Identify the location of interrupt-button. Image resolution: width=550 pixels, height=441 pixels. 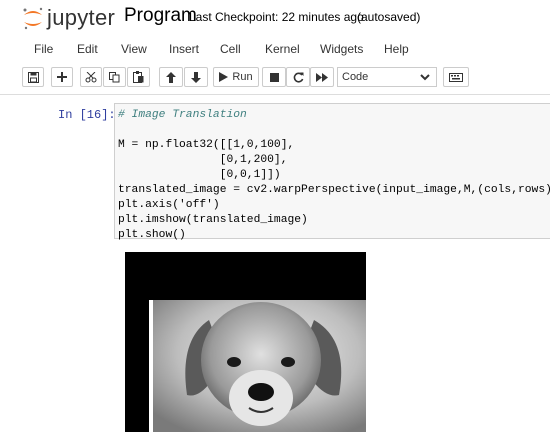
(274, 77).